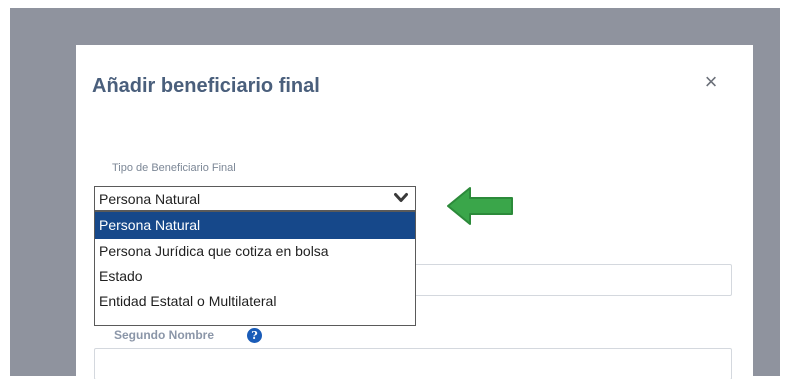  I want to click on chevron-down-icon, so click(401, 197).